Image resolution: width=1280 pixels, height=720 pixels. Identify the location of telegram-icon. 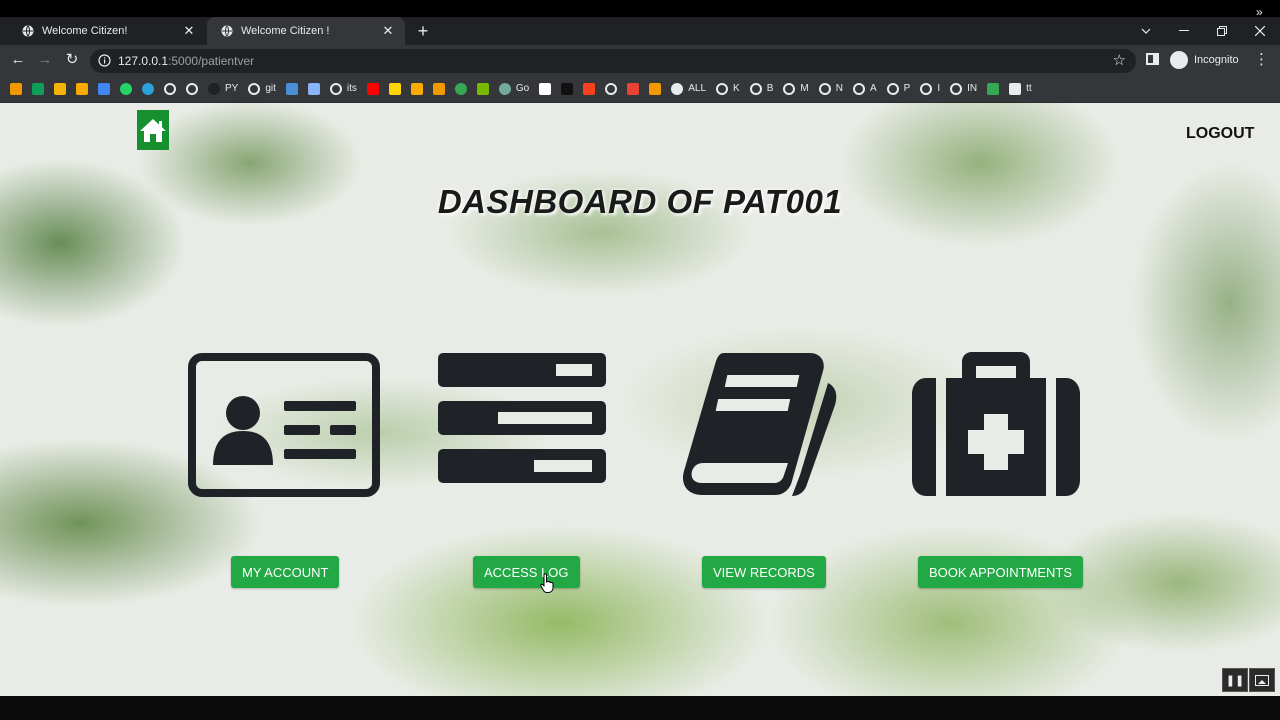
(148, 88).